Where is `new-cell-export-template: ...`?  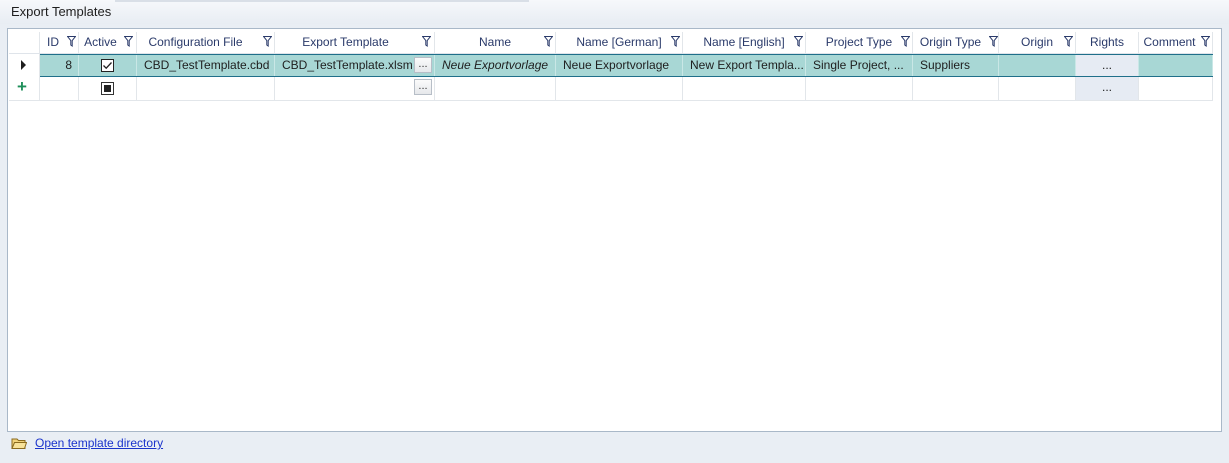 new-cell-export-template: ... is located at coordinates (355, 88).